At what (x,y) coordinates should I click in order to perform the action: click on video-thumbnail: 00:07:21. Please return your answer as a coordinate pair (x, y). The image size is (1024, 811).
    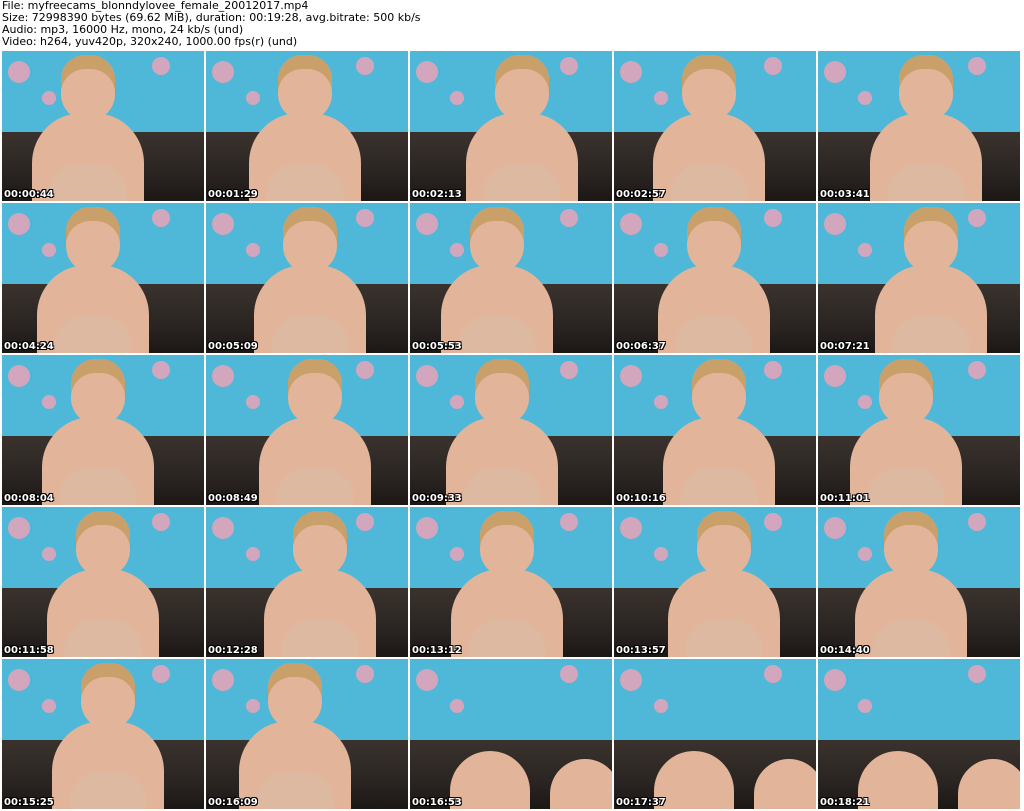
    Looking at the image, I should click on (919, 278).